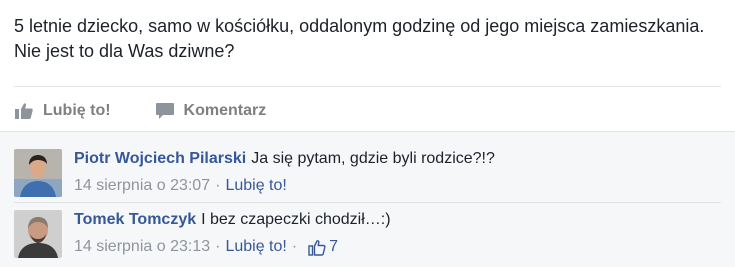  What do you see at coordinates (164, 111) in the screenshot?
I see `speech-bubble-icon` at bounding box center [164, 111].